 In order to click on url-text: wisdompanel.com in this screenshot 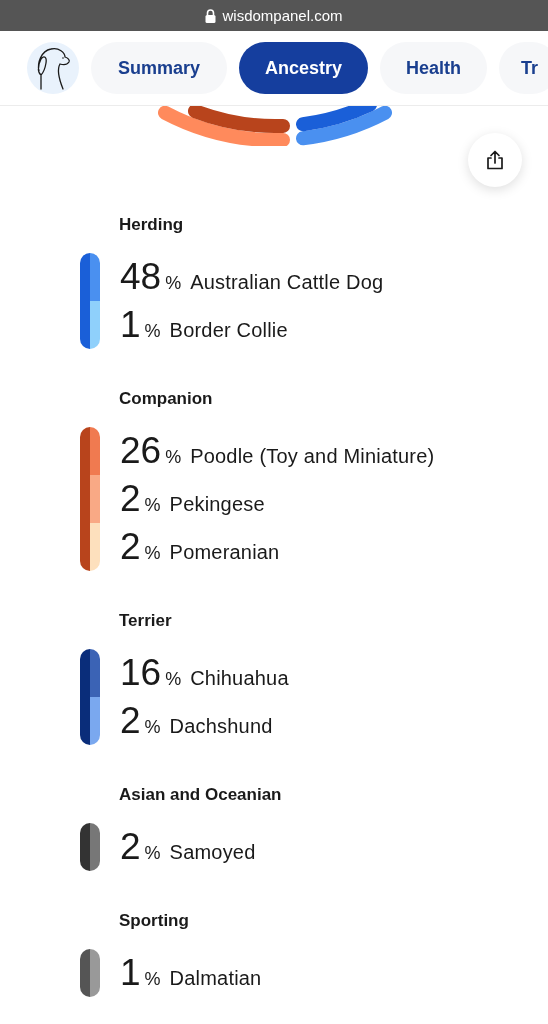, I will do `click(282, 15)`.